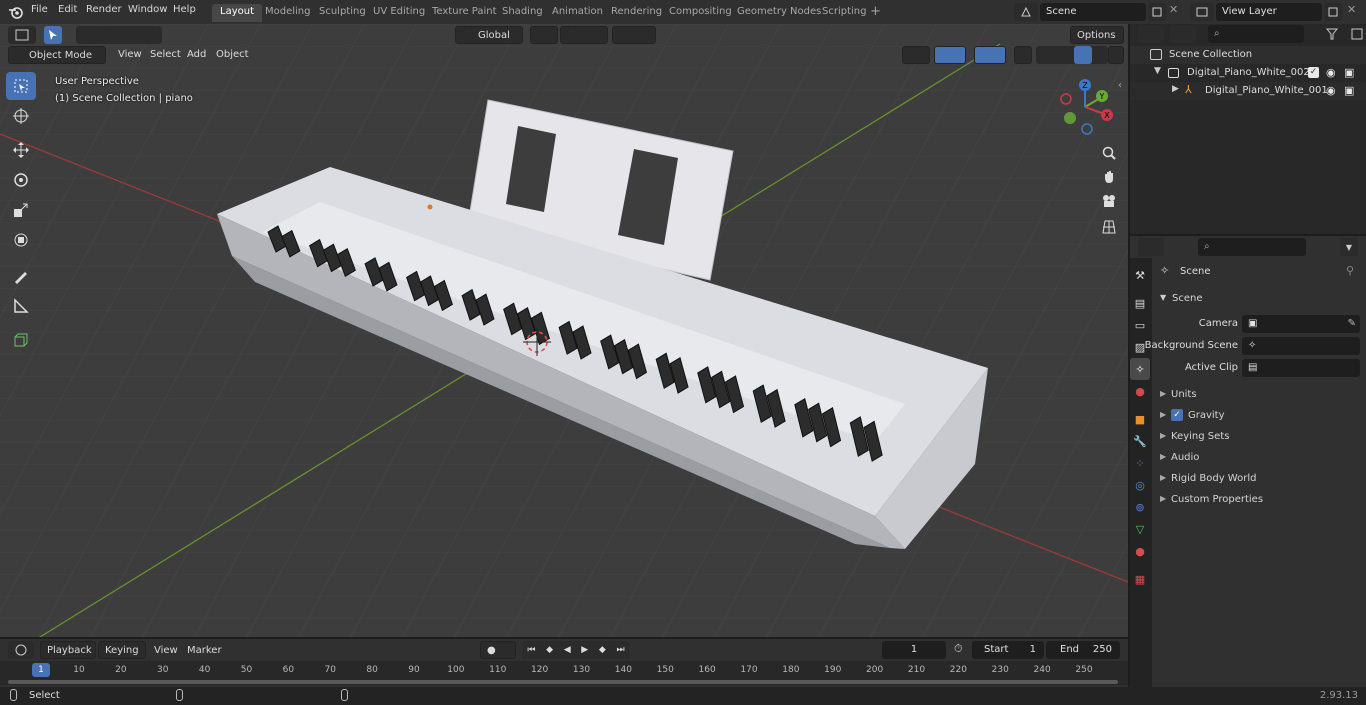 This screenshot has width=1366, height=705. What do you see at coordinates (39, 9) in the screenshot?
I see `menu-file: File` at bounding box center [39, 9].